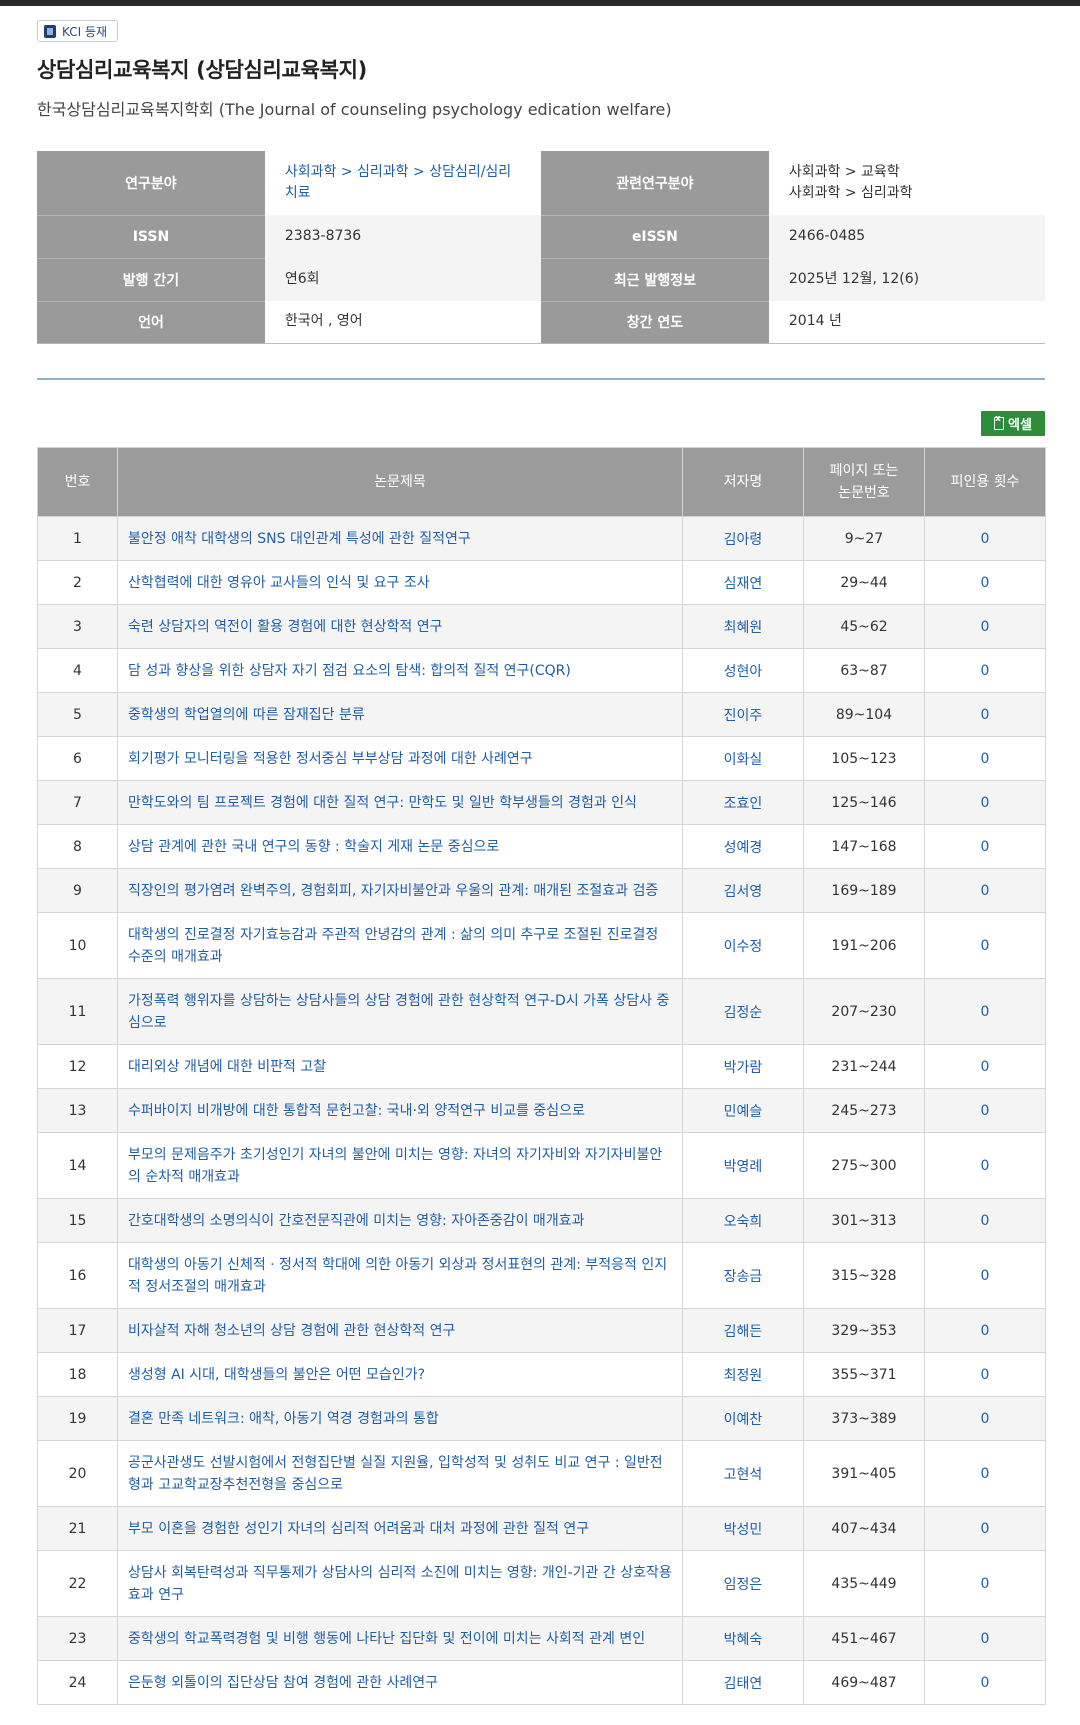 Image resolution: width=1080 pixels, height=1725 pixels. Describe the element at coordinates (400, 538) in the screenshot. I see `paper-title-link: 불안정 애착 대학생의 SNS 대인관계 특성에 관한 질적연구` at that location.